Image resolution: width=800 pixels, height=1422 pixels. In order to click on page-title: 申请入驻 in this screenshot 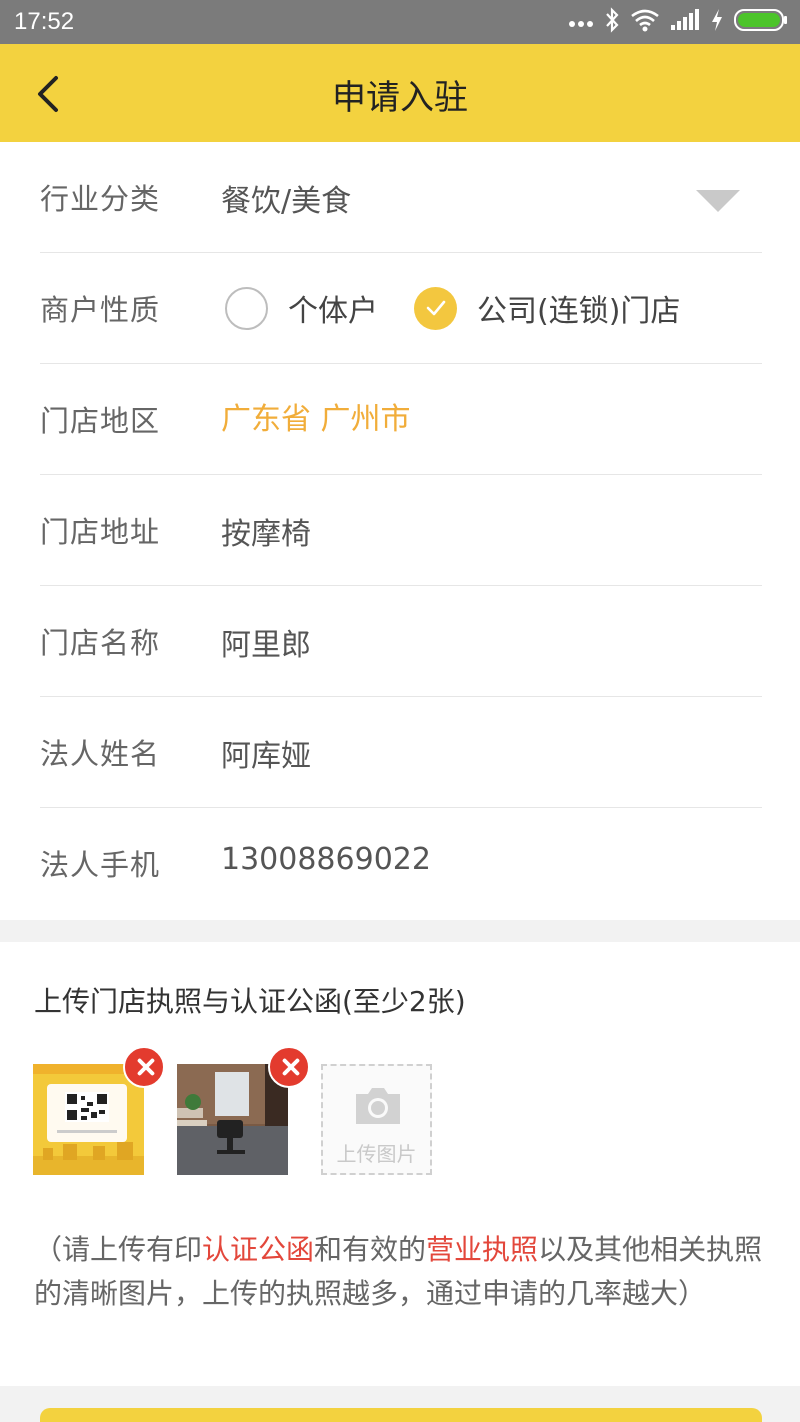, I will do `click(400, 98)`.